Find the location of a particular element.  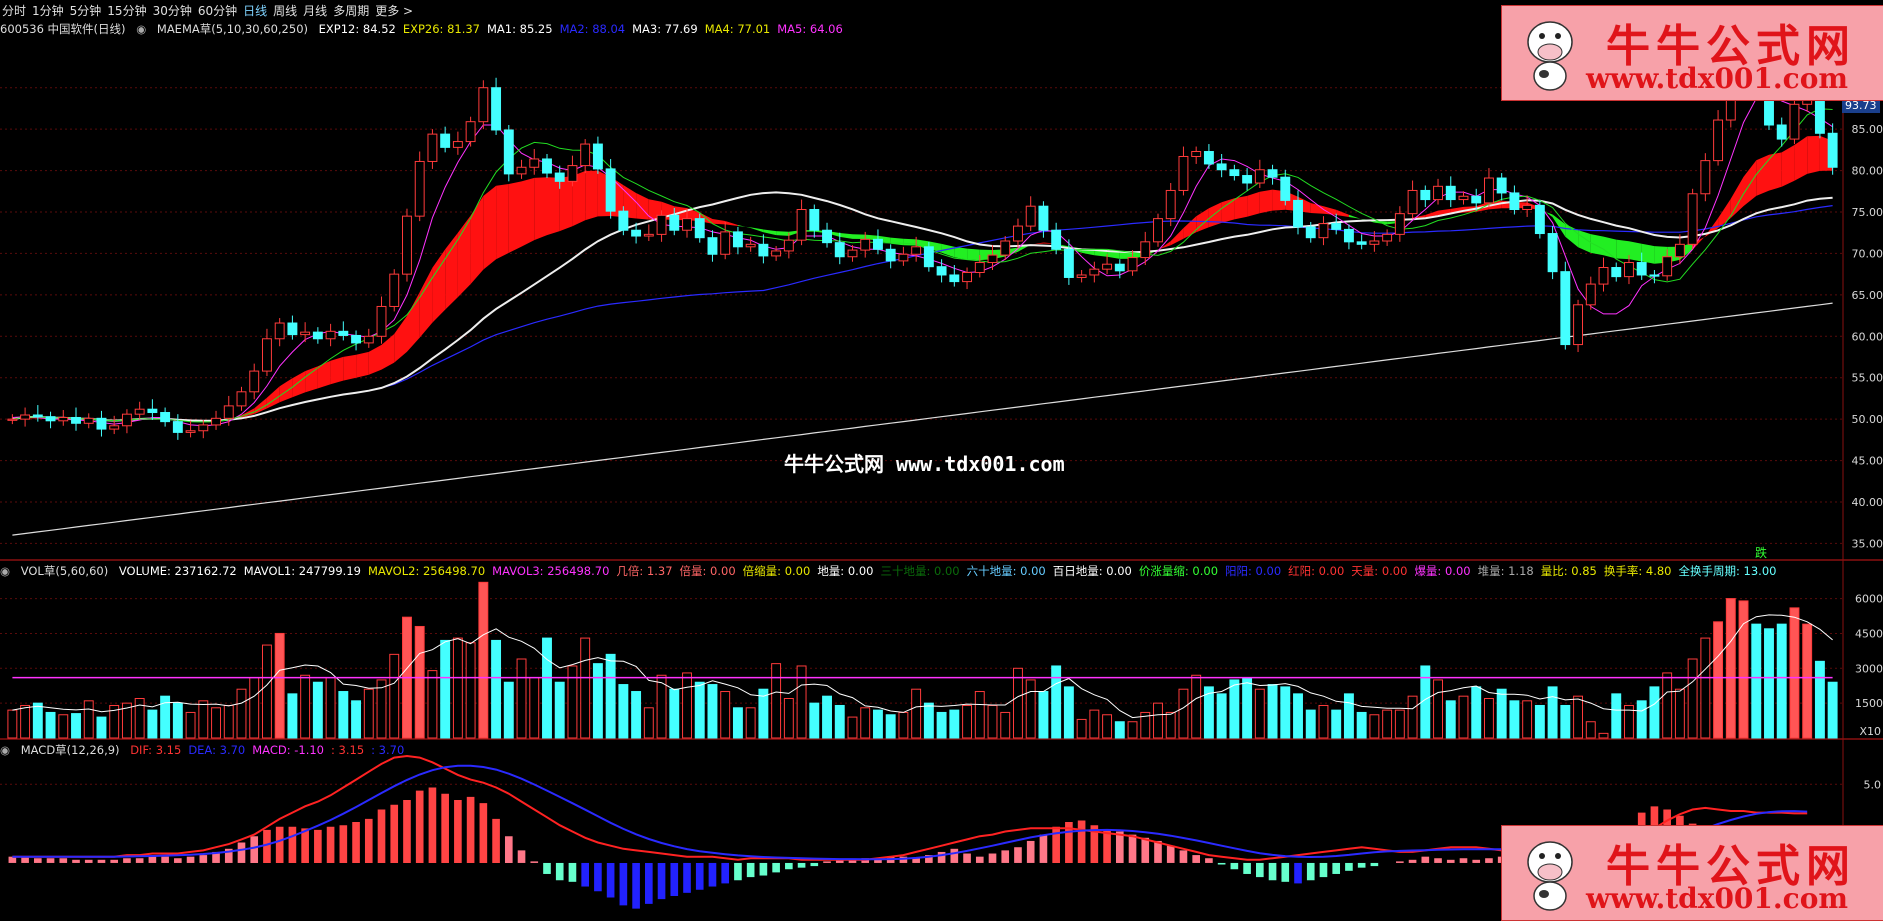

watermark-banner-bottom: 牛牛公式网 www.tdx001.com is located at coordinates (1692, 873).